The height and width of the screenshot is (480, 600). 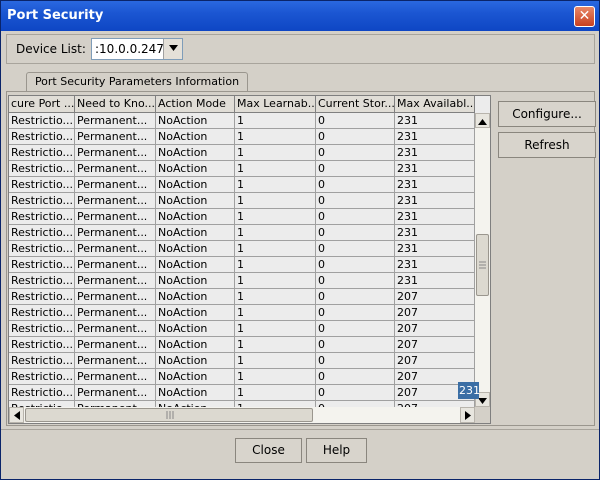 What do you see at coordinates (300, 16) in the screenshot?
I see `title-bar: Port Security ✕` at bounding box center [300, 16].